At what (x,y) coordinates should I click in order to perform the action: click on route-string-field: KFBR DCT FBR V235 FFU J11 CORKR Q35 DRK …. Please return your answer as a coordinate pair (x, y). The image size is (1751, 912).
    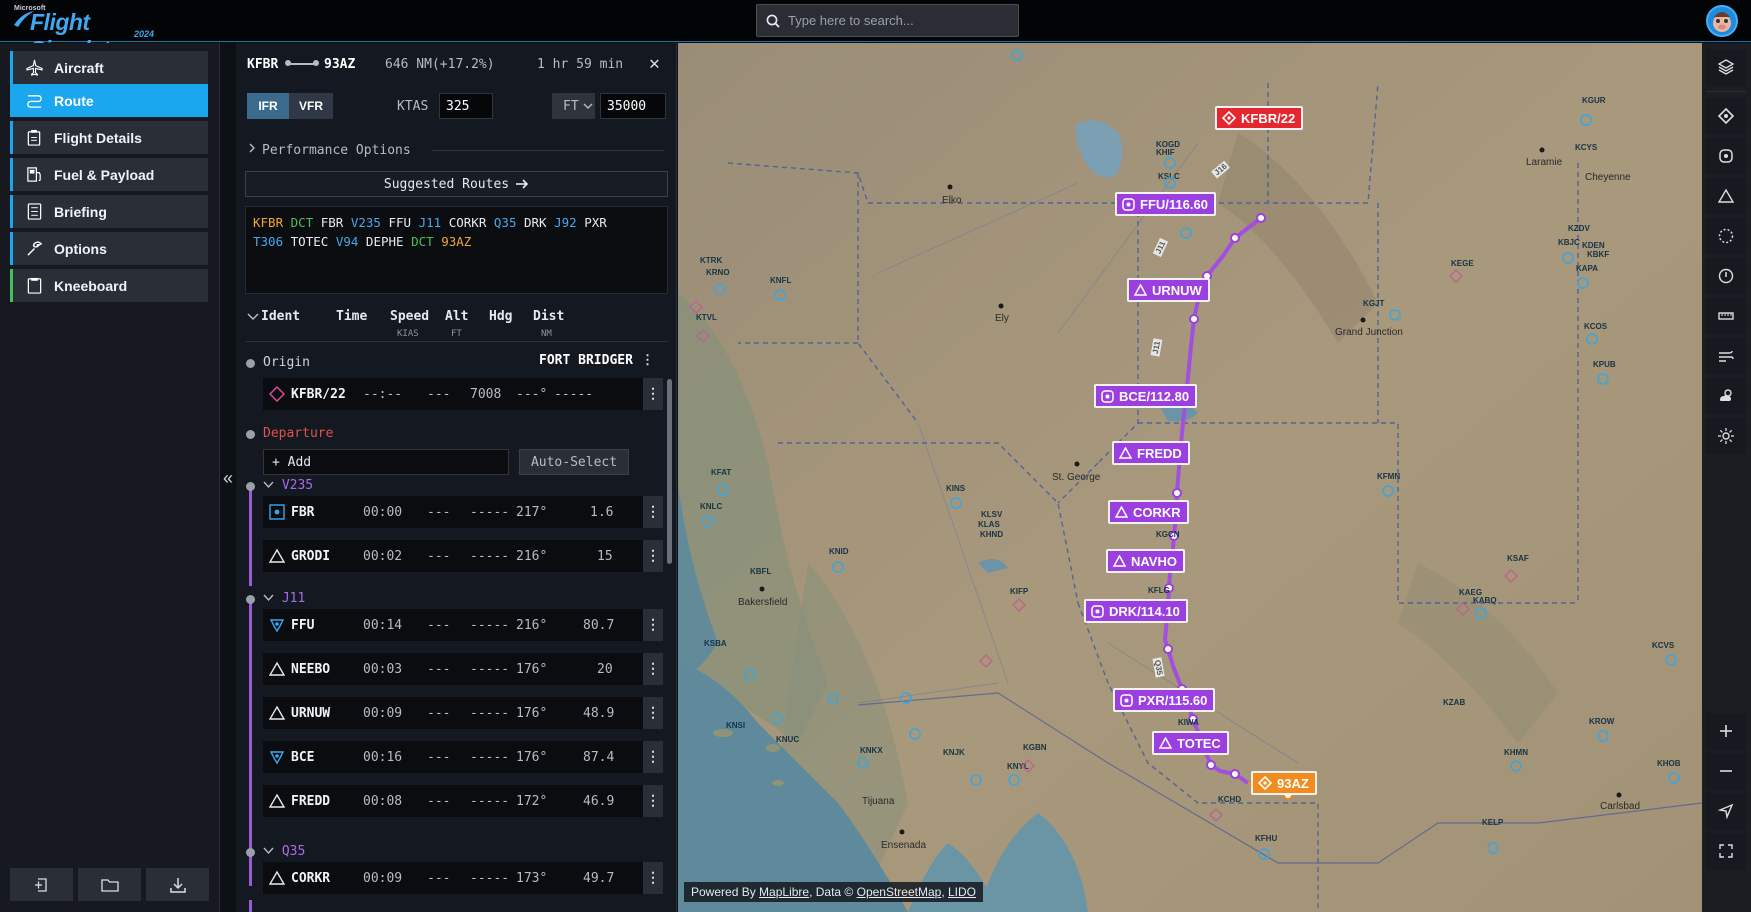
    Looking at the image, I should click on (456, 250).